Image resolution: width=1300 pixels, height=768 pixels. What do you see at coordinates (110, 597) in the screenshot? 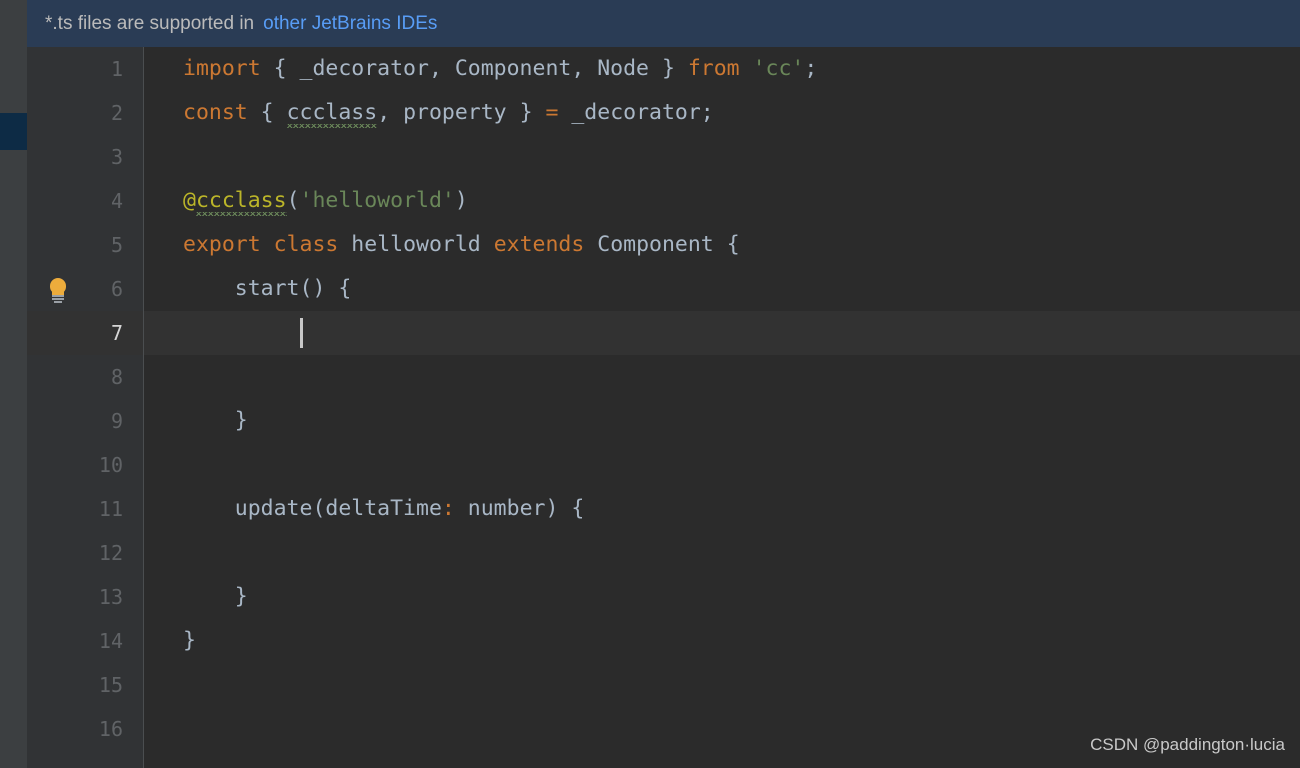
I see `line-number: 13` at bounding box center [110, 597].